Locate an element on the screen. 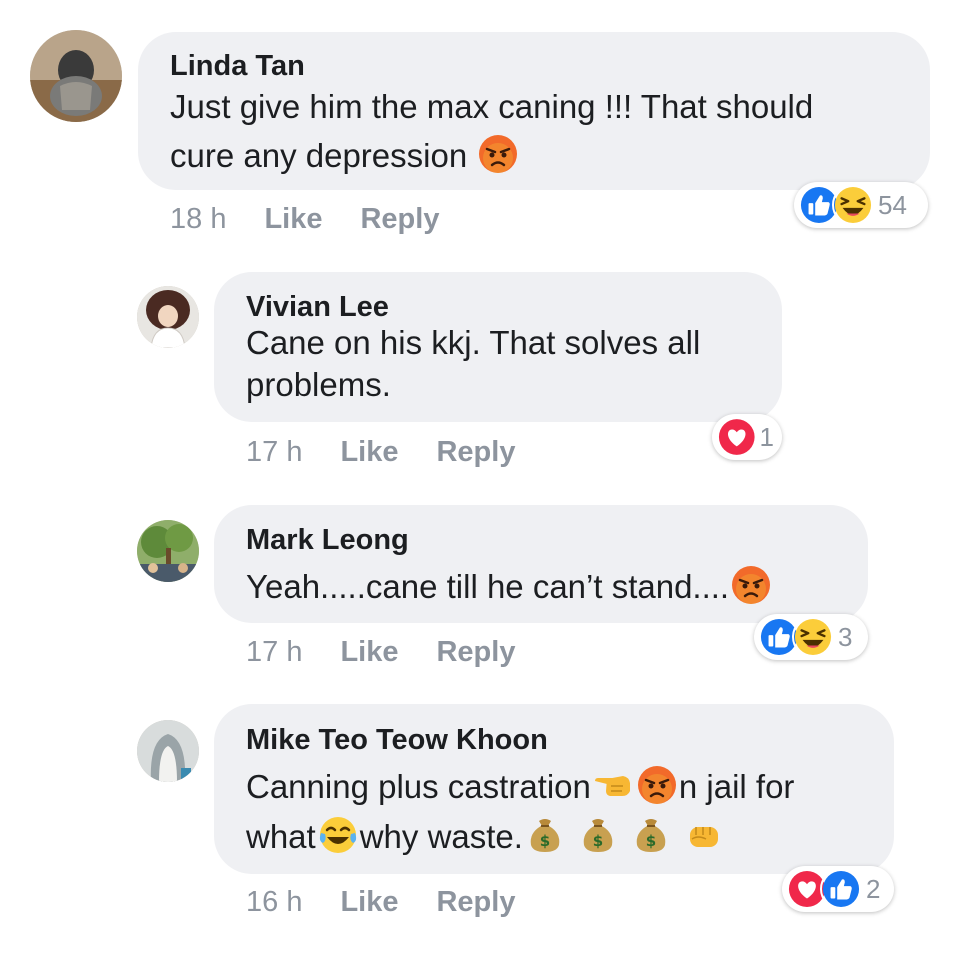 This screenshot has width=960, height=960. like-icon is located at coordinates (841, 889).